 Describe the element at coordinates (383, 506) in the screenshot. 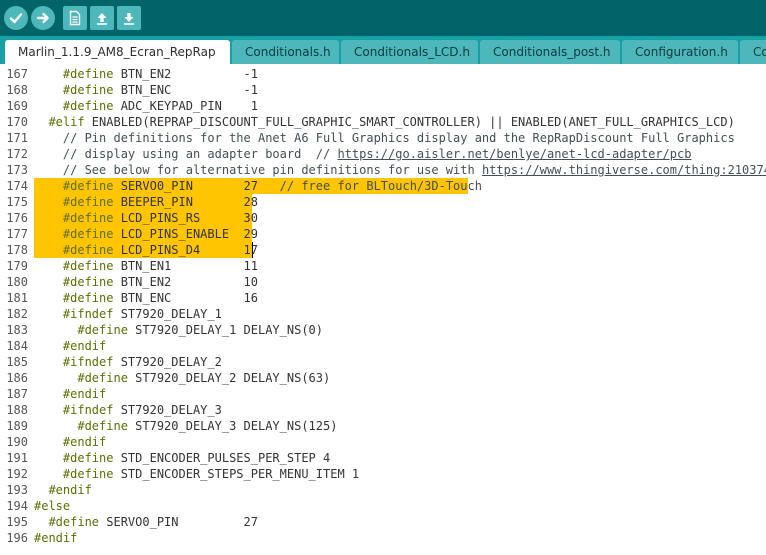

I see `code-line: 194 #else` at that location.